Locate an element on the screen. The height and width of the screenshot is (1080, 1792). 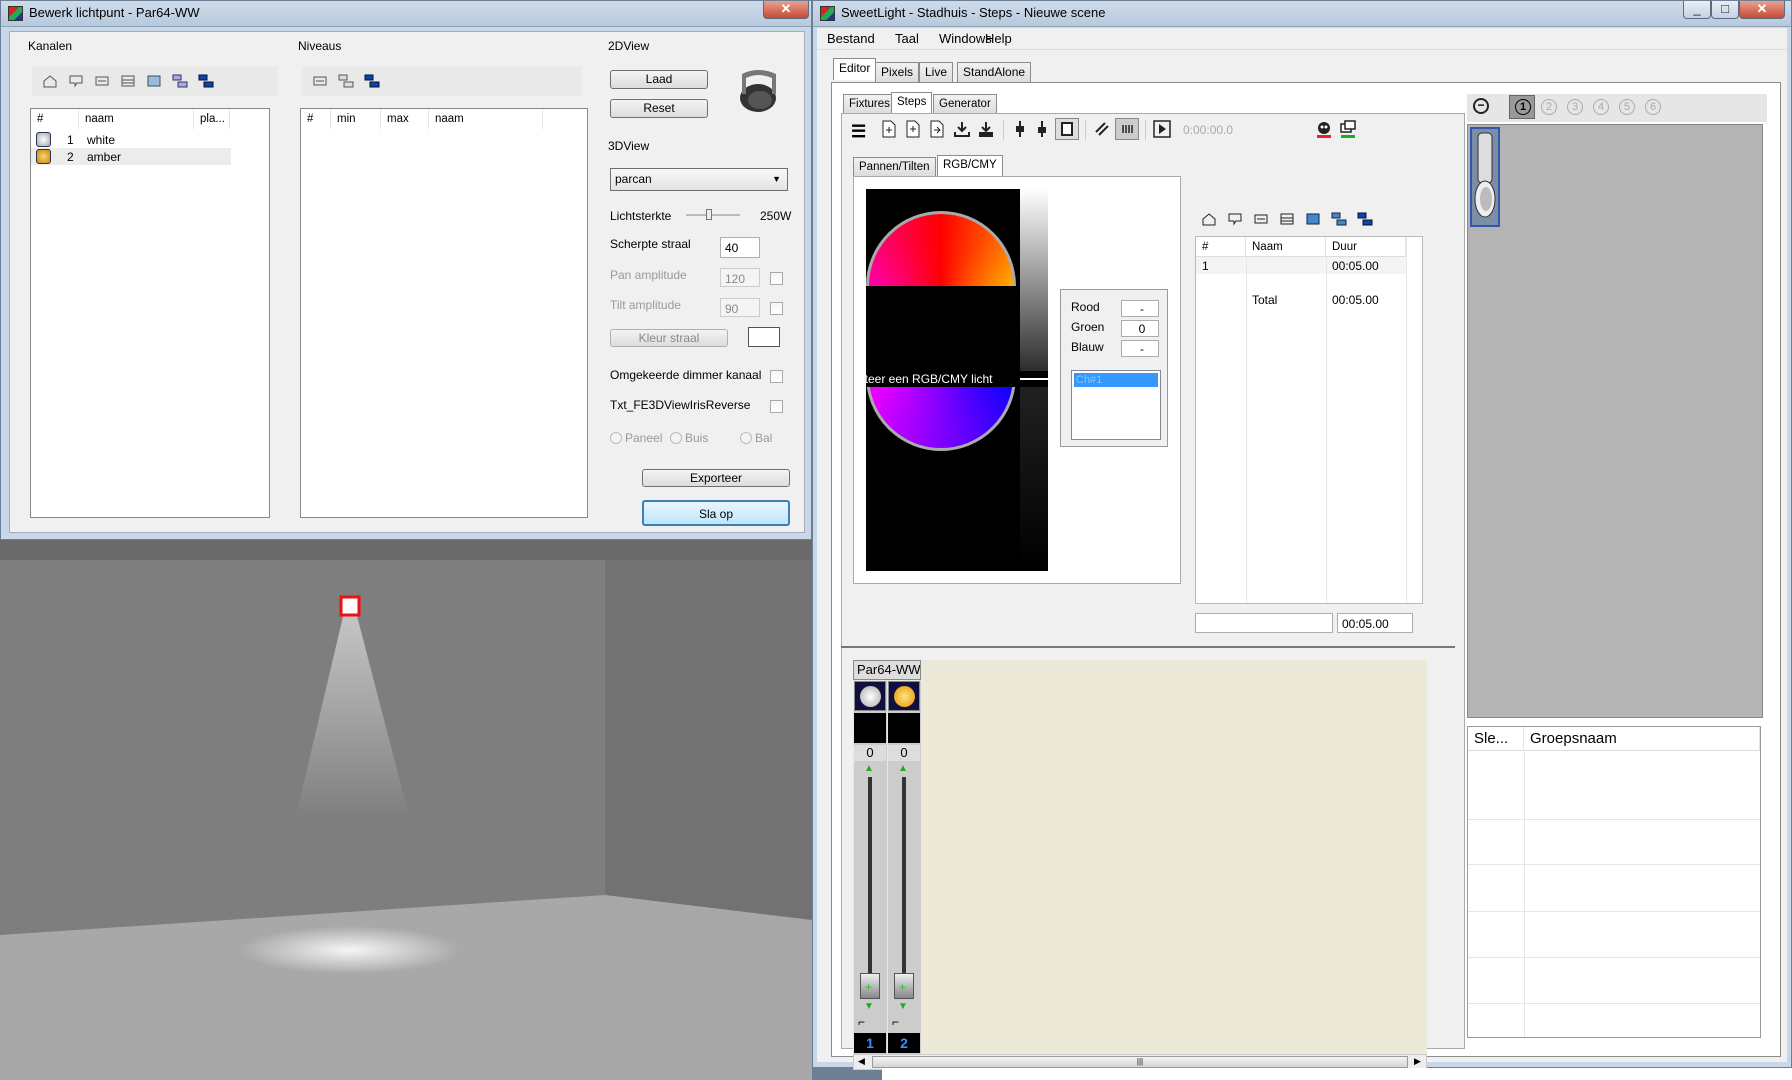
list-item: 2 amber is located at coordinates (131, 156).